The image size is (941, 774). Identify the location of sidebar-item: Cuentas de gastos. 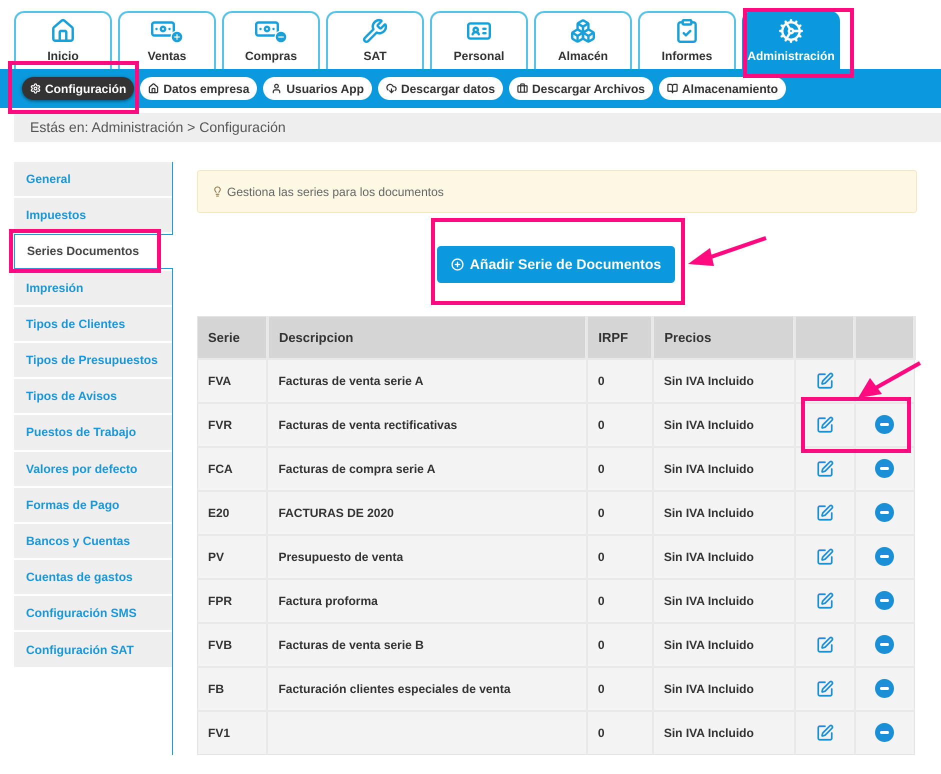
(93, 577).